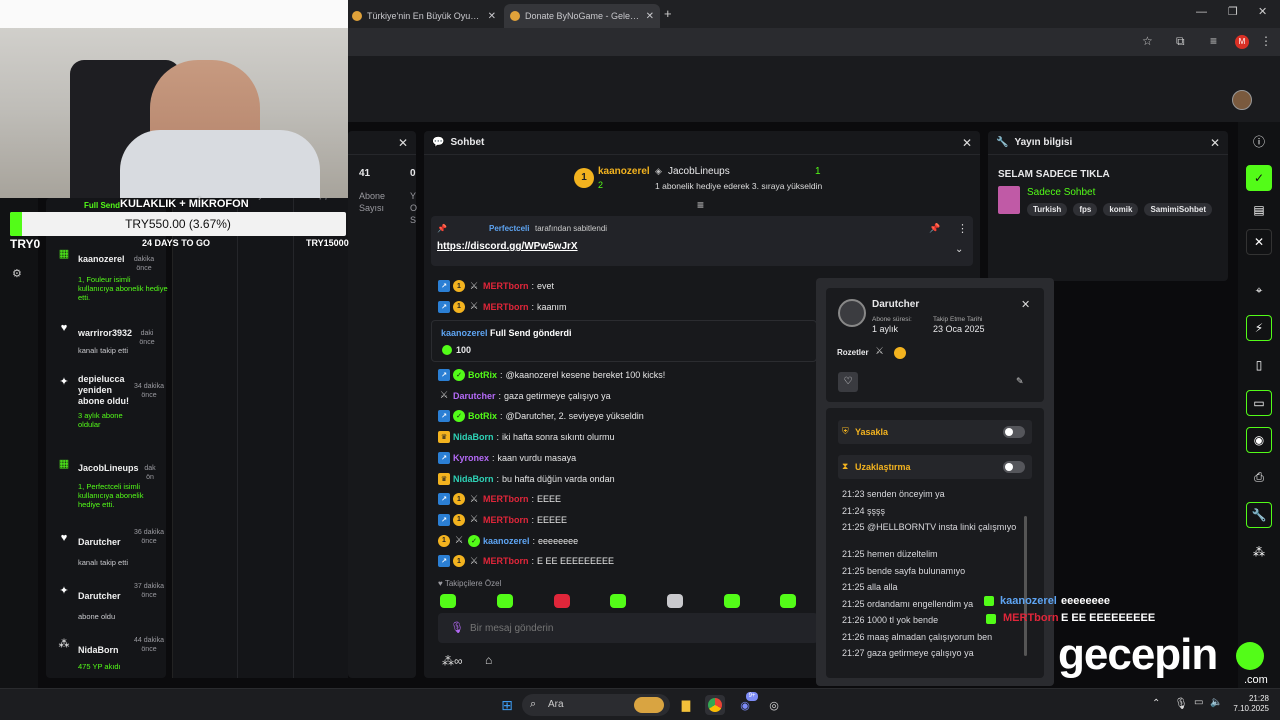  What do you see at coordinates (470, 583) in the screenshot?
I see `followers-only-label: ♥ Takipçilere Özel` at bounding box center [470, 583].